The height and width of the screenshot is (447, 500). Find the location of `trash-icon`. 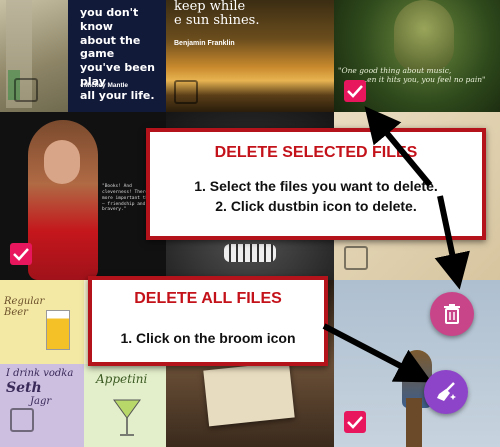

trash-icon is located at coordinates (452, 314).